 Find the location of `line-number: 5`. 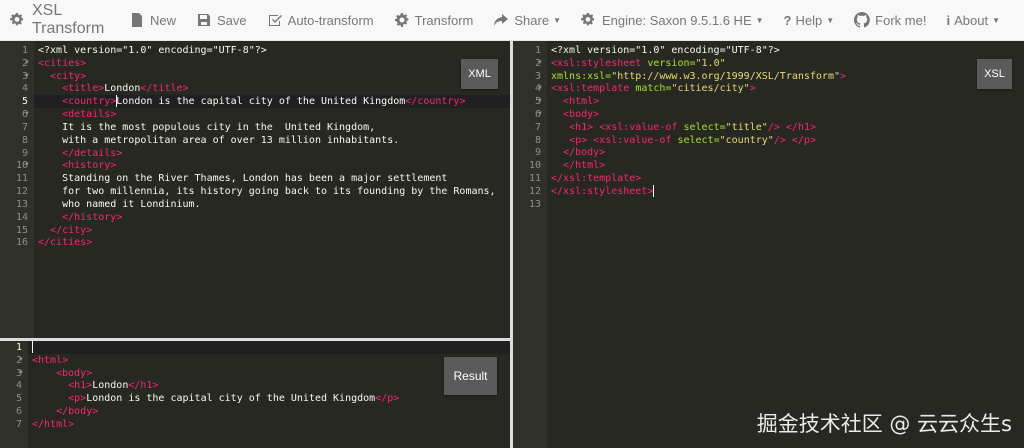

line-number: 5 is located at coordinates (18, 399).